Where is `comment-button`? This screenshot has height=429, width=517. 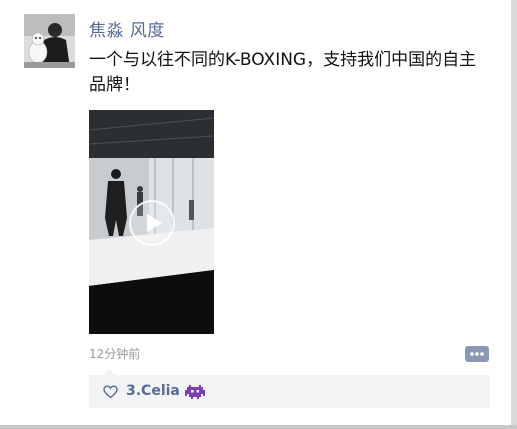 comment-button is located at coordinates (477, 354).